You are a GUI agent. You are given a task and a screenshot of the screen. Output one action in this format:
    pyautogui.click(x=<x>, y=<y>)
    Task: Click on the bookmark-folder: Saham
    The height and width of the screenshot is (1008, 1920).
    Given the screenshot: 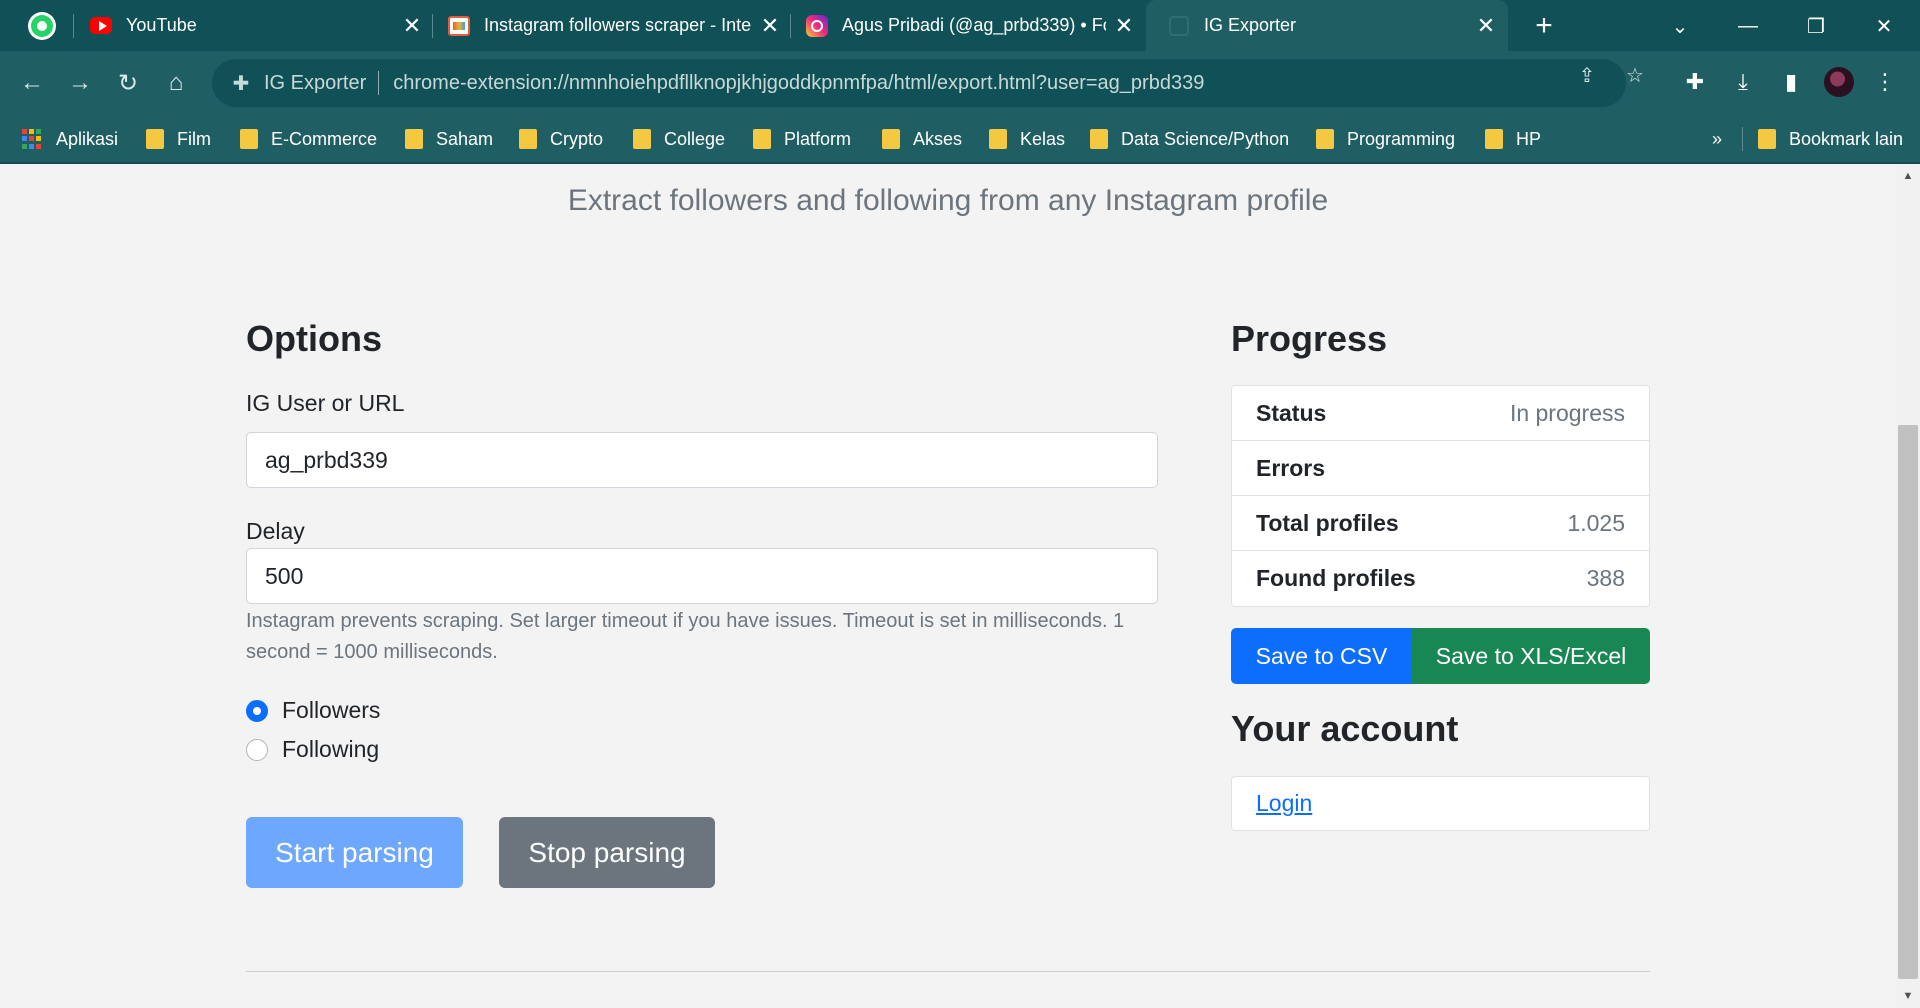 What is the action you would take?
    pyautogui.click(x=449, y=139)
    